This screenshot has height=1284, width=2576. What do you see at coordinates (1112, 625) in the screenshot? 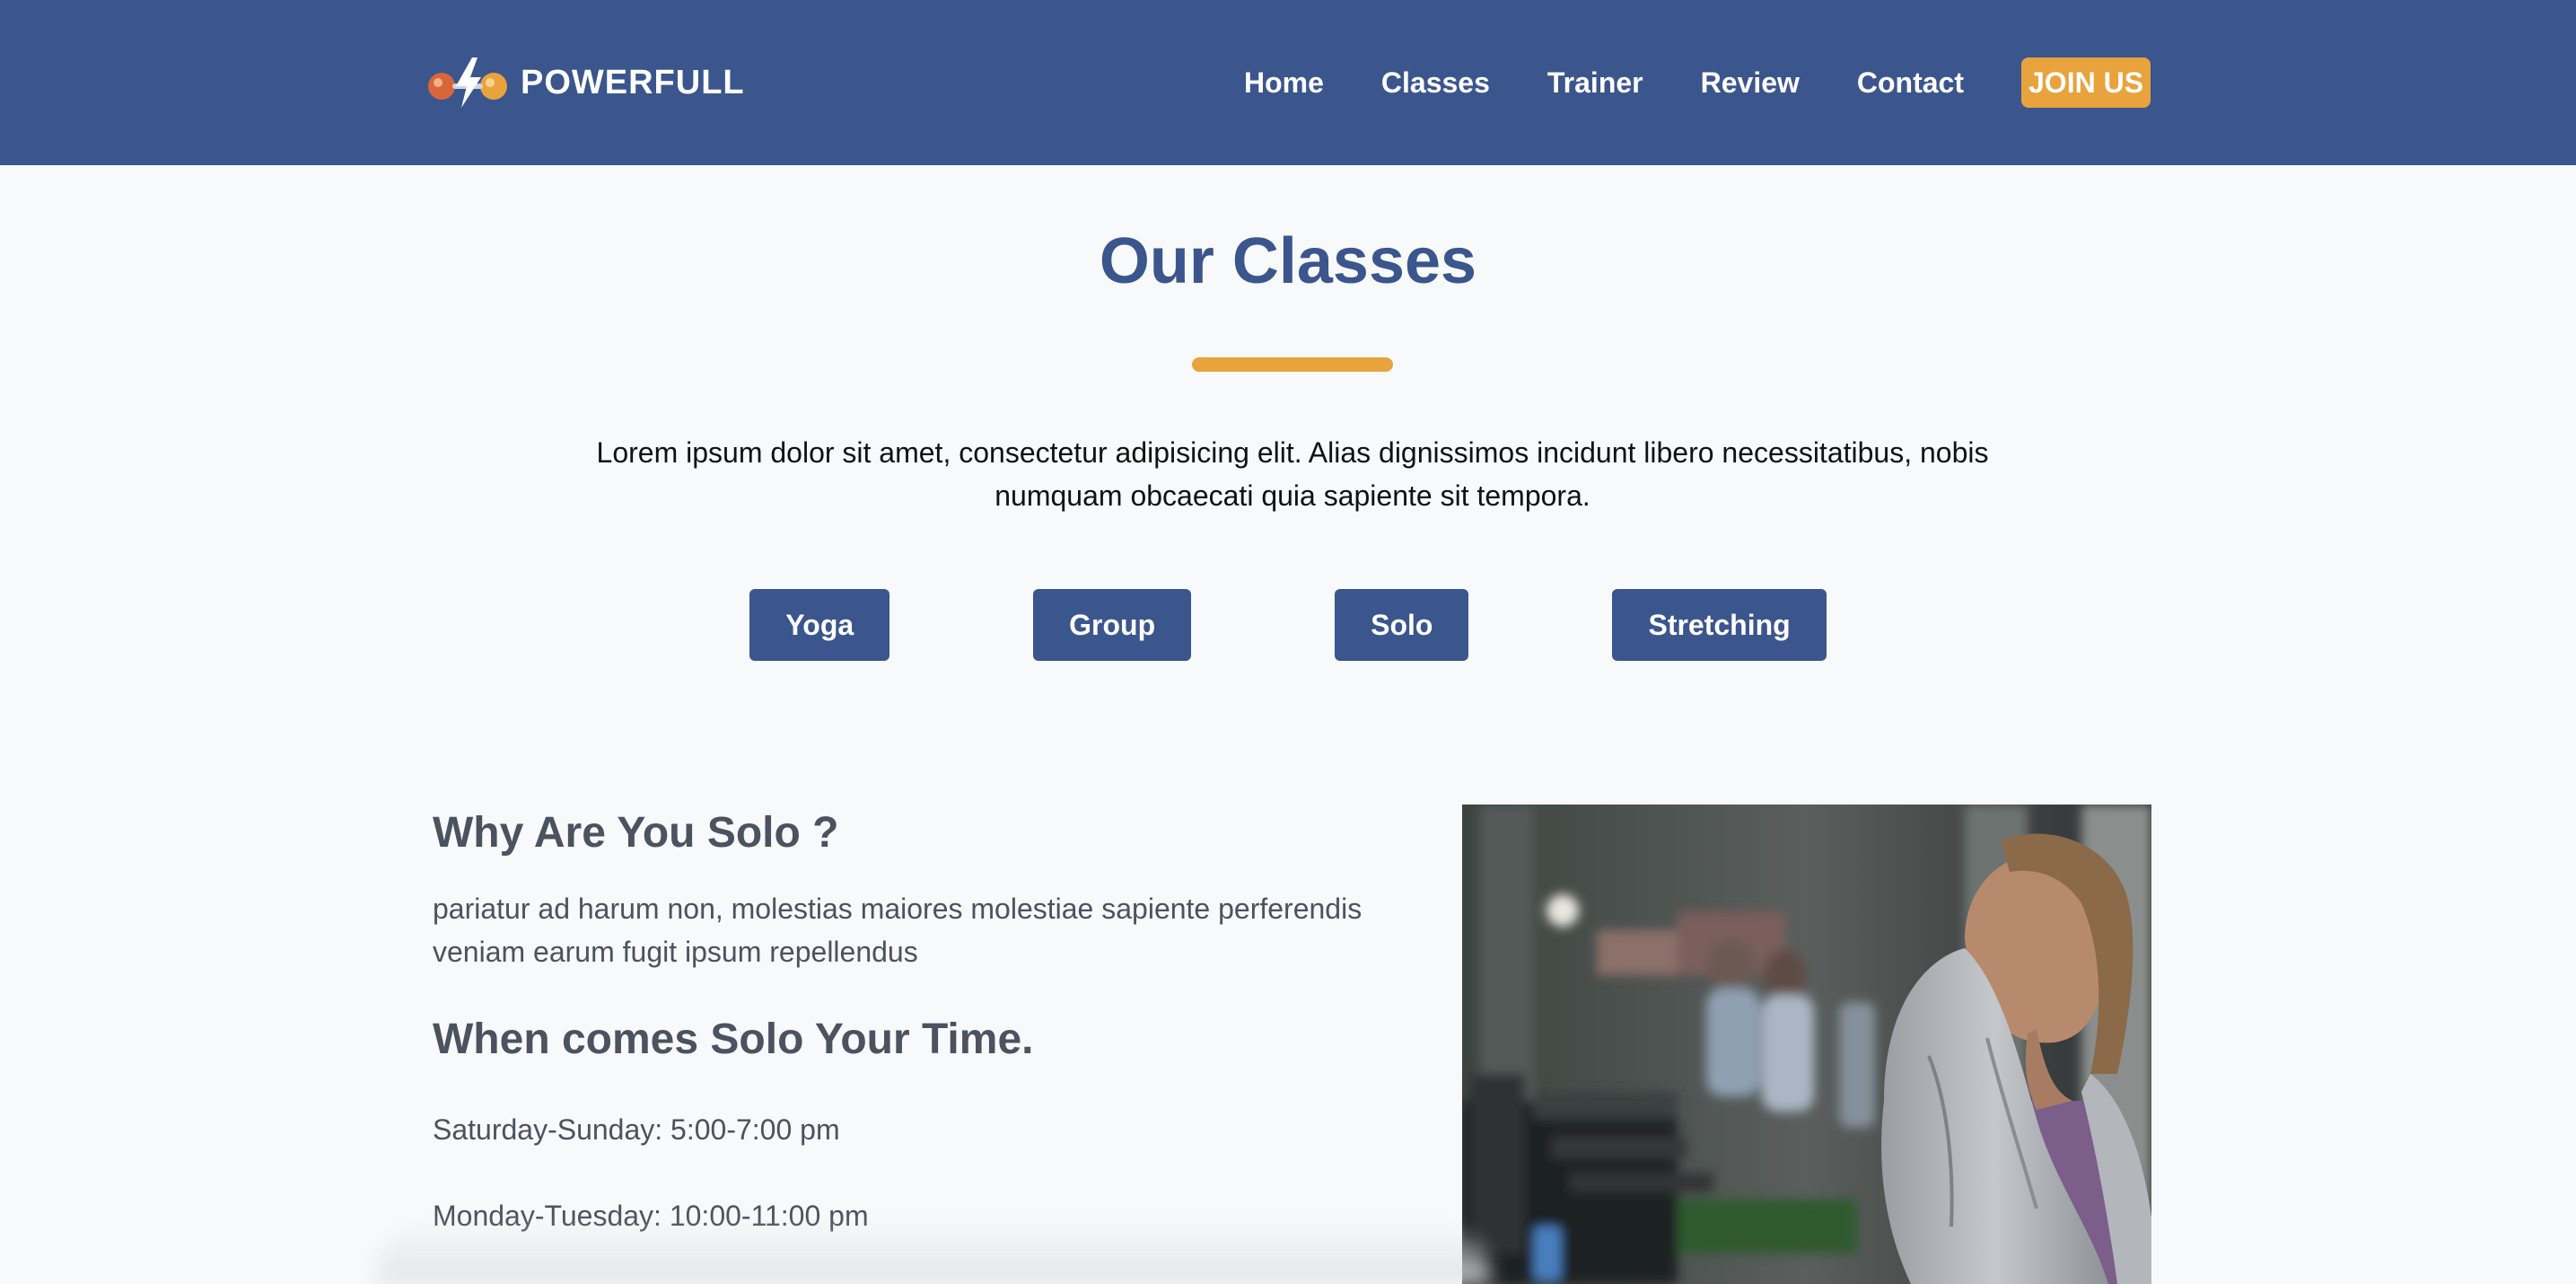
I see `group-filter-button: Group` at bounding box center [1112, 625].